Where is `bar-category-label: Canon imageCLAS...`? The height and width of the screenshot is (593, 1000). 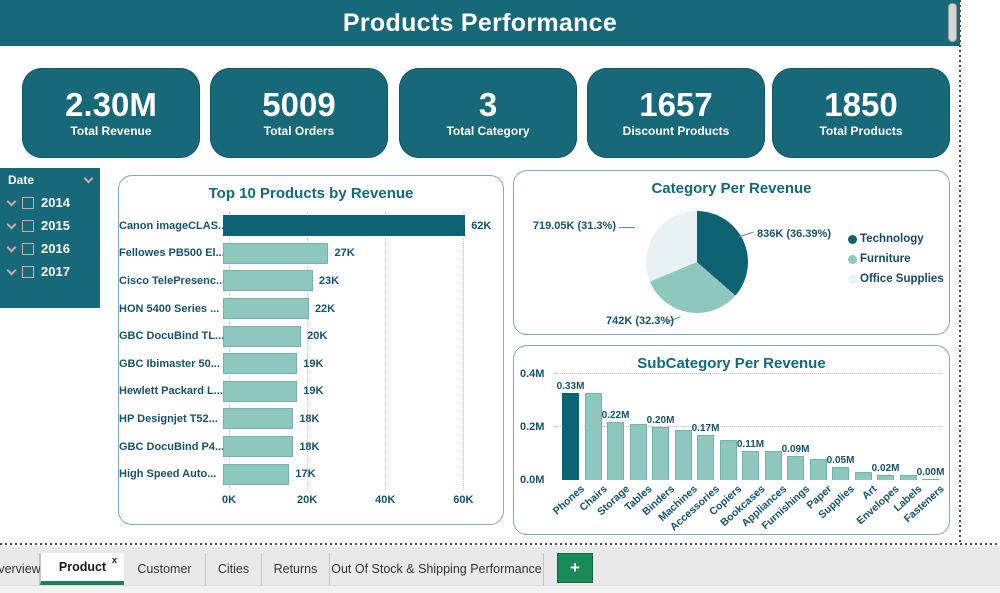 bar-category-label: Canon imageCLAS... is located at coordinates (173, 225).